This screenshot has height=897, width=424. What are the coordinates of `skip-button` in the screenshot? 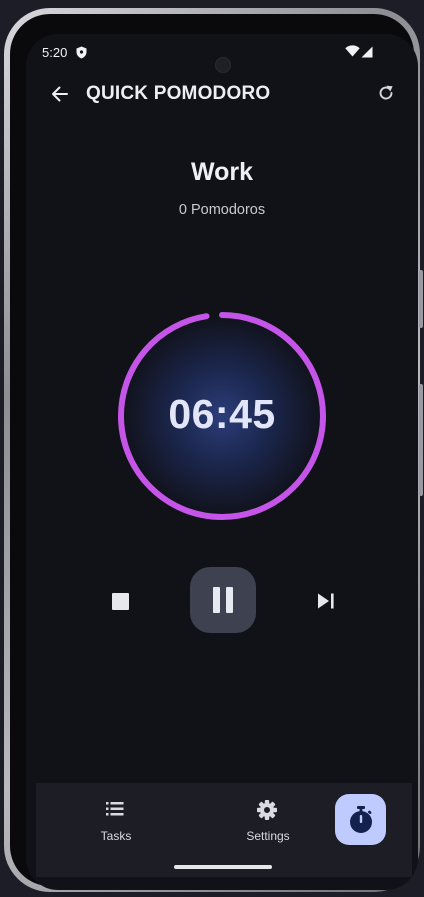 It's located at (326, 601).